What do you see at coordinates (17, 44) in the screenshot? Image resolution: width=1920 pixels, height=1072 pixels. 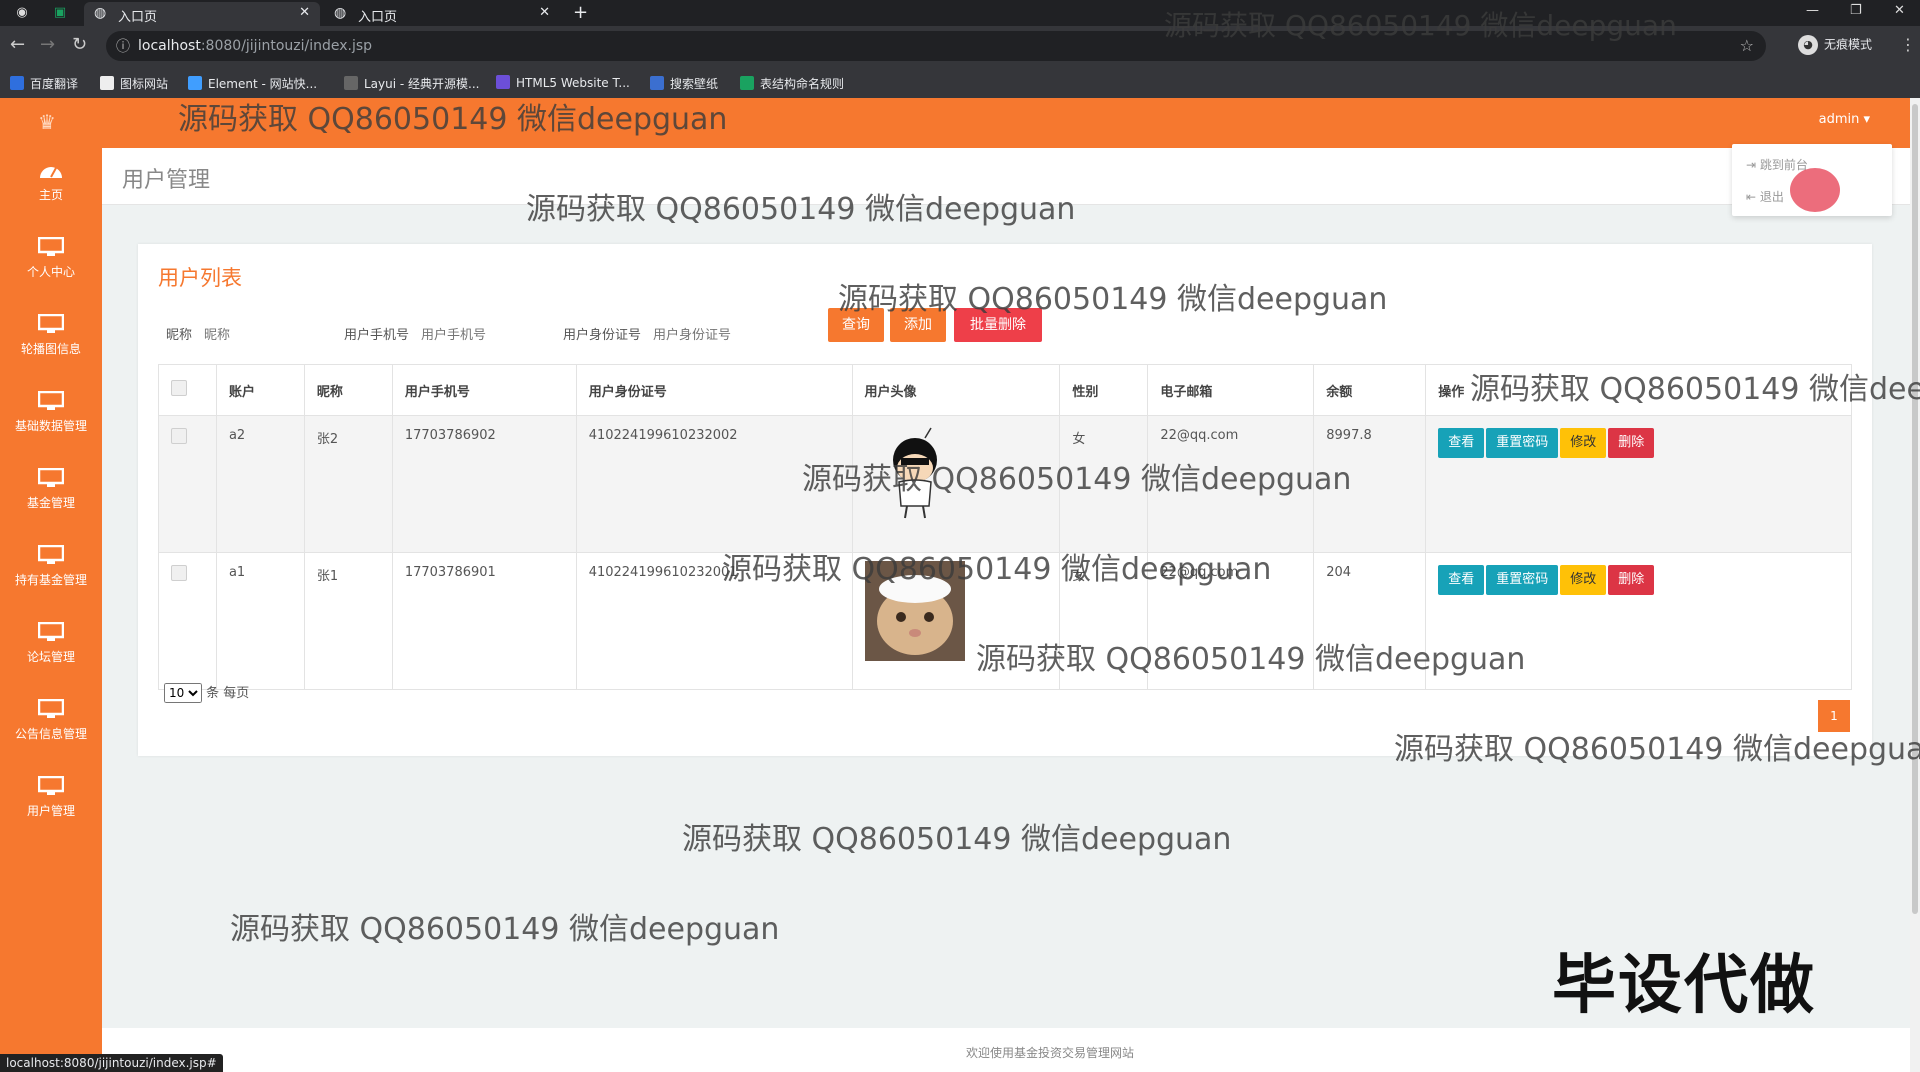 I see `back-icon: ←` at bounding box center [17, 44].